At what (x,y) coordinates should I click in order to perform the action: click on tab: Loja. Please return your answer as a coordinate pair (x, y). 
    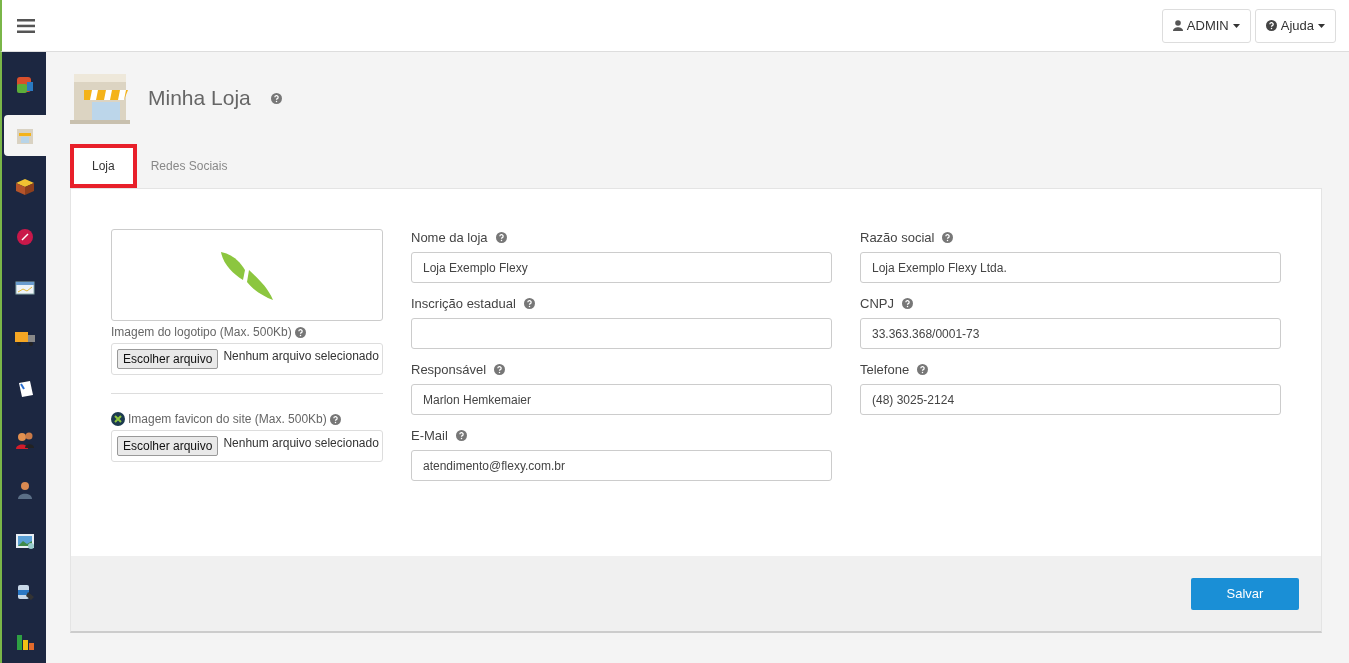
    Looking at the image, I should click on (103, 166).